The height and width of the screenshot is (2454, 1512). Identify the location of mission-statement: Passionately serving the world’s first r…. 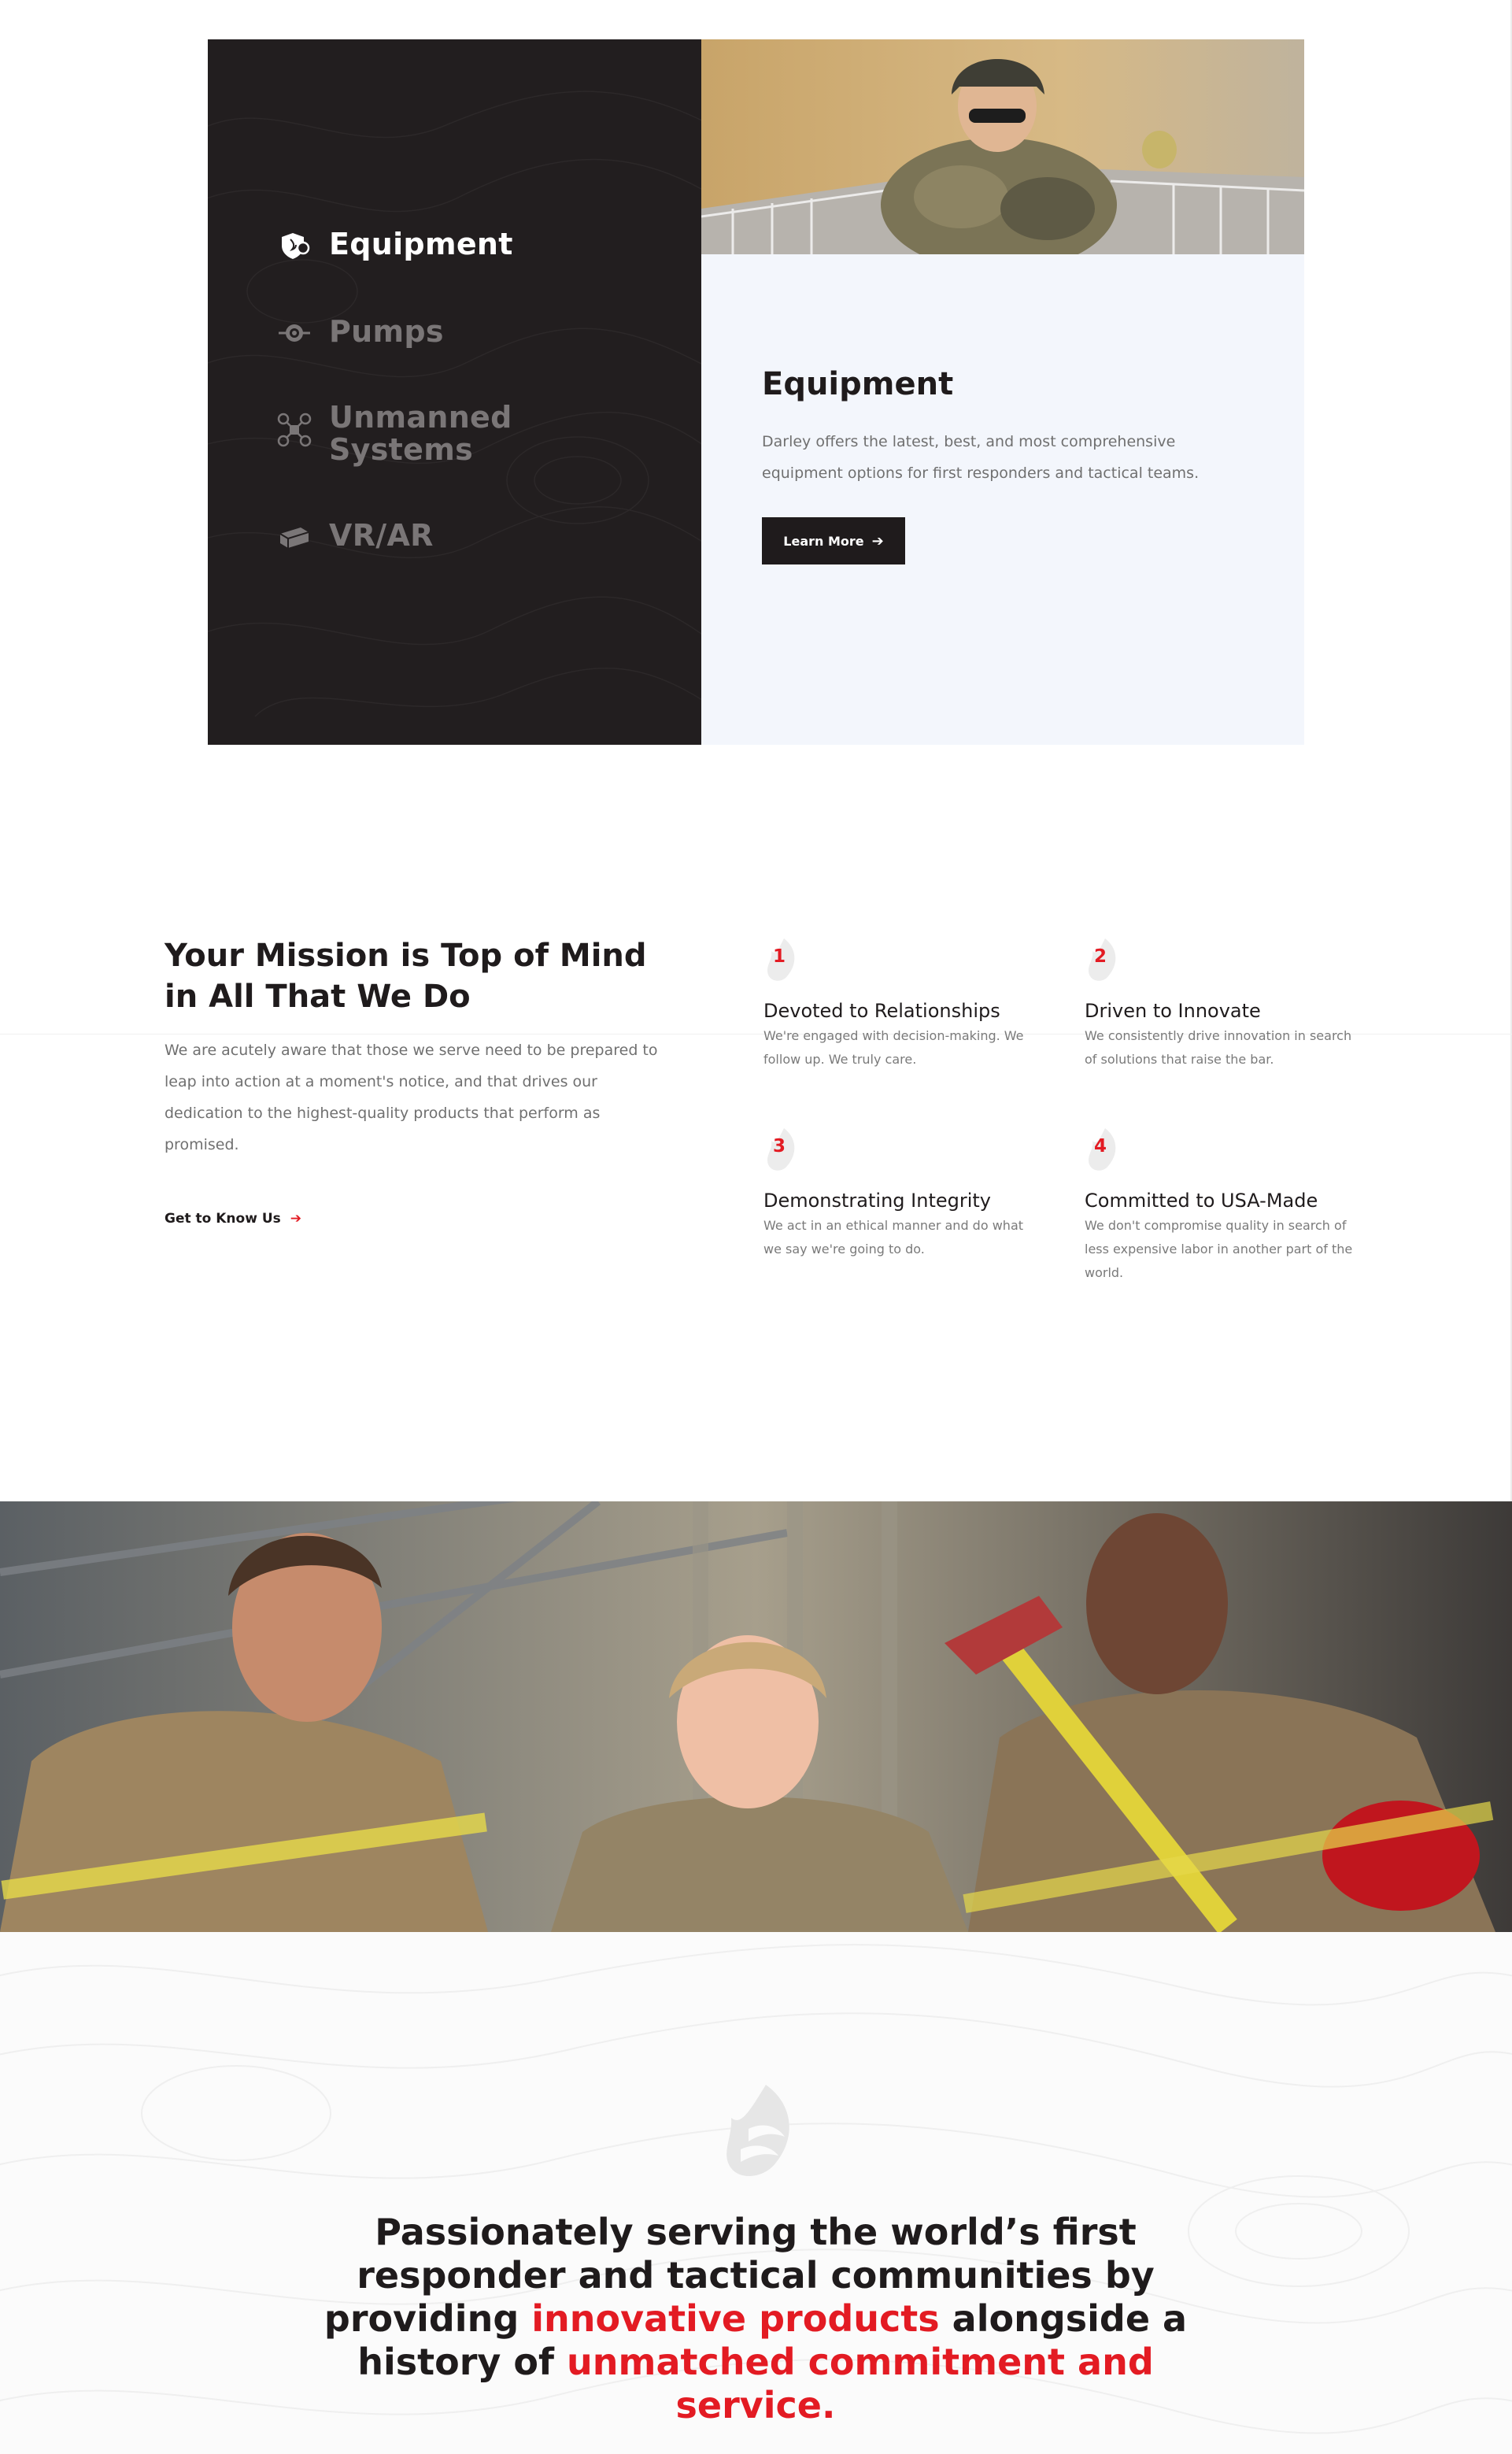
(755, 2319).